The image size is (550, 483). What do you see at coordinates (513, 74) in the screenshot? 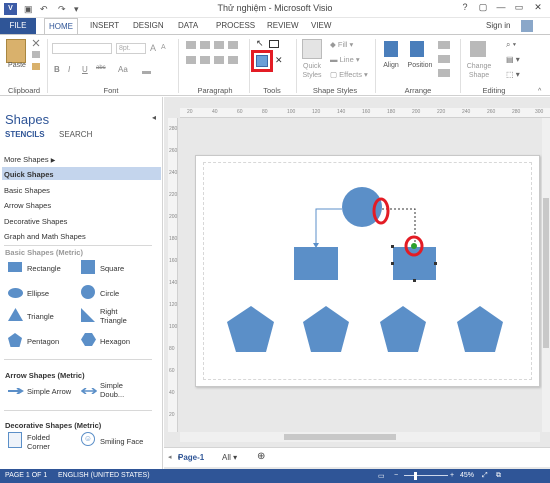
I see `select-icon: ⬚ ▾` at bounding box center [513, 74].